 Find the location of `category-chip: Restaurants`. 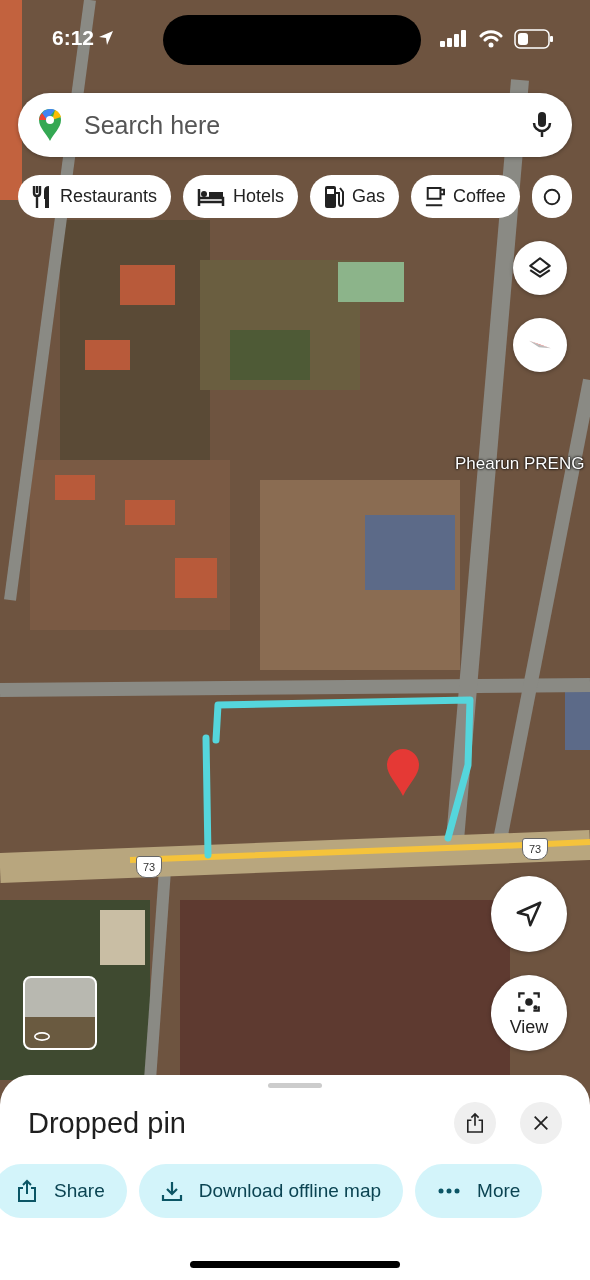

category-chip: Restaurants is located at coordinates (95, 196).